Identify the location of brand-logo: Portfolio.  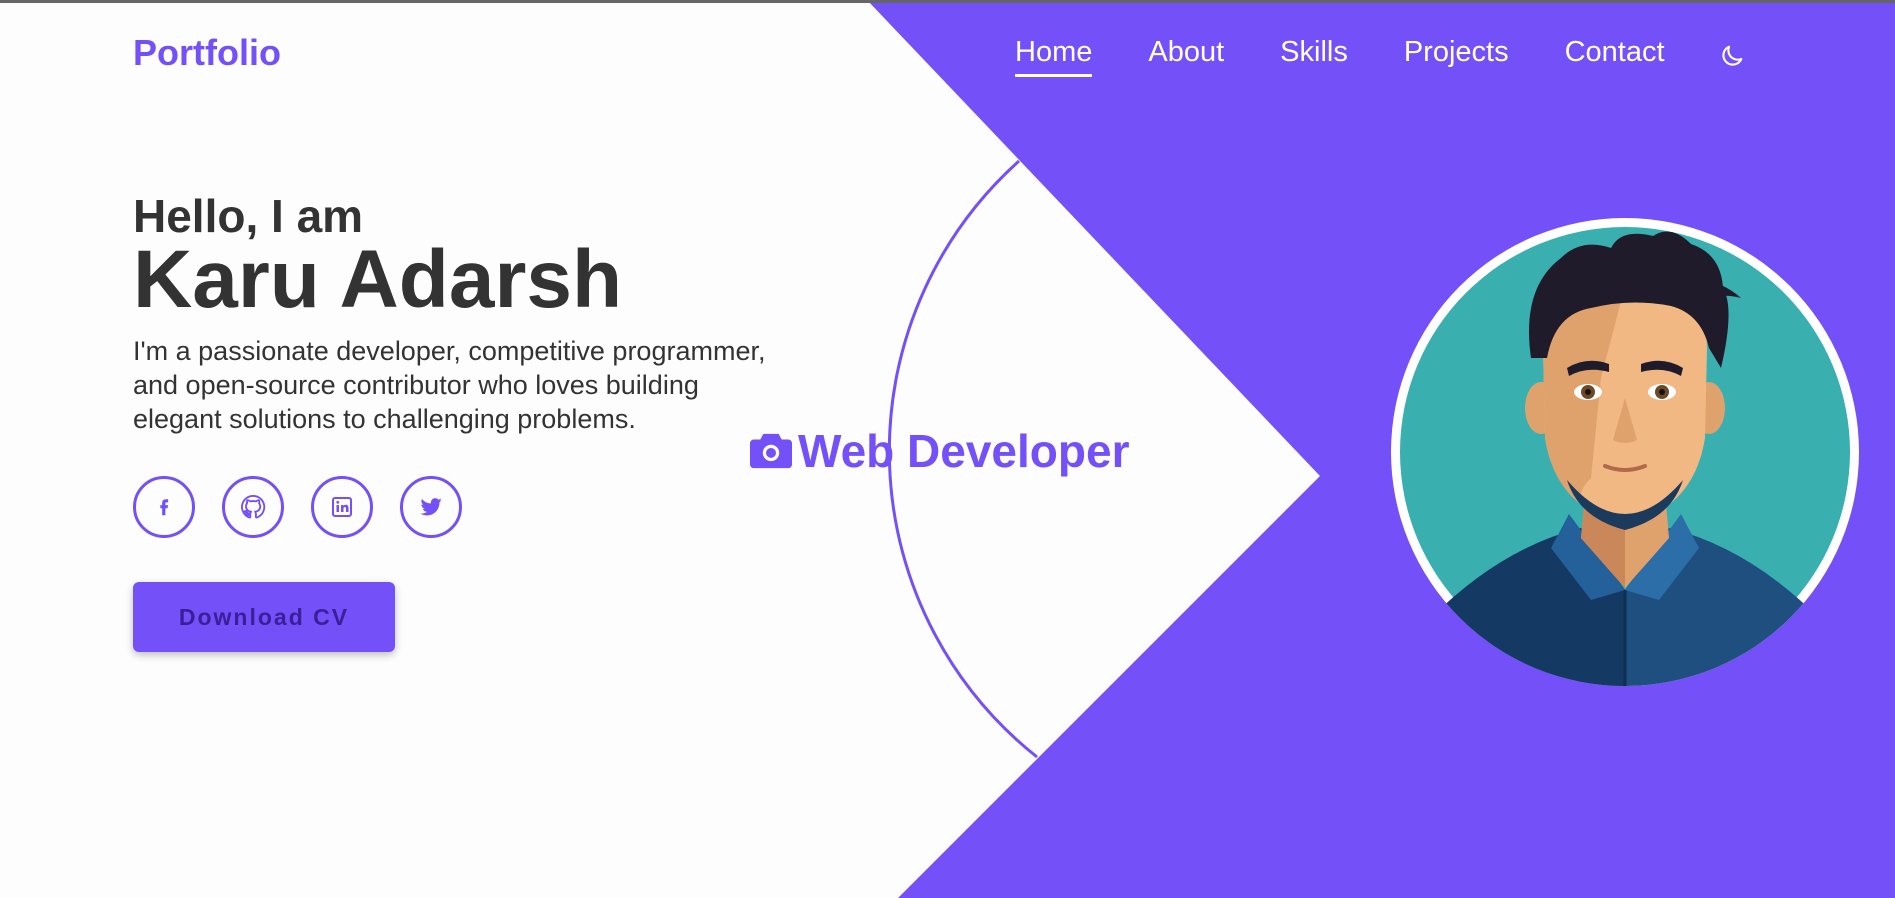
(207, 53).